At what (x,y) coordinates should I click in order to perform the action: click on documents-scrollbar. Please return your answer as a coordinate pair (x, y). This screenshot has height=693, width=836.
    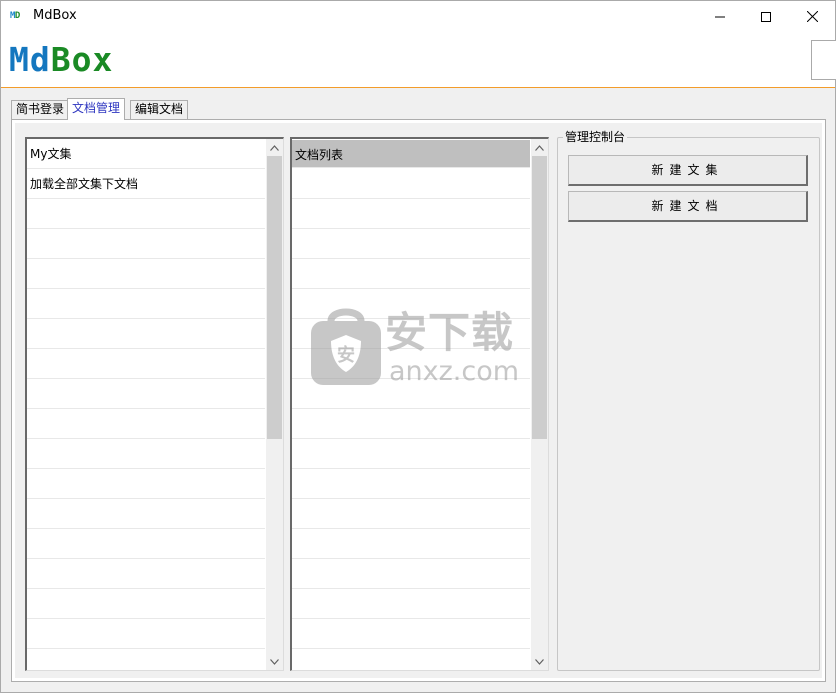
    Looking at the image, I should click on (539, 404).